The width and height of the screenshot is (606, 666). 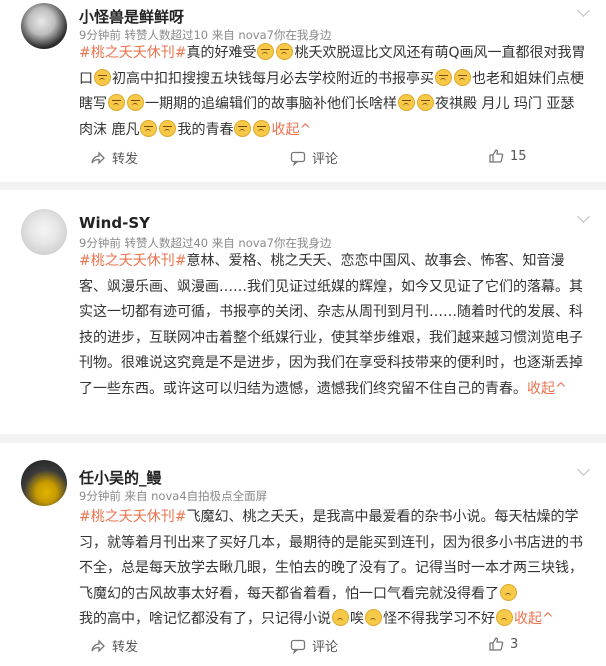 I want to click on post-text-segment: 我的青春, so click(x=205, y=129).